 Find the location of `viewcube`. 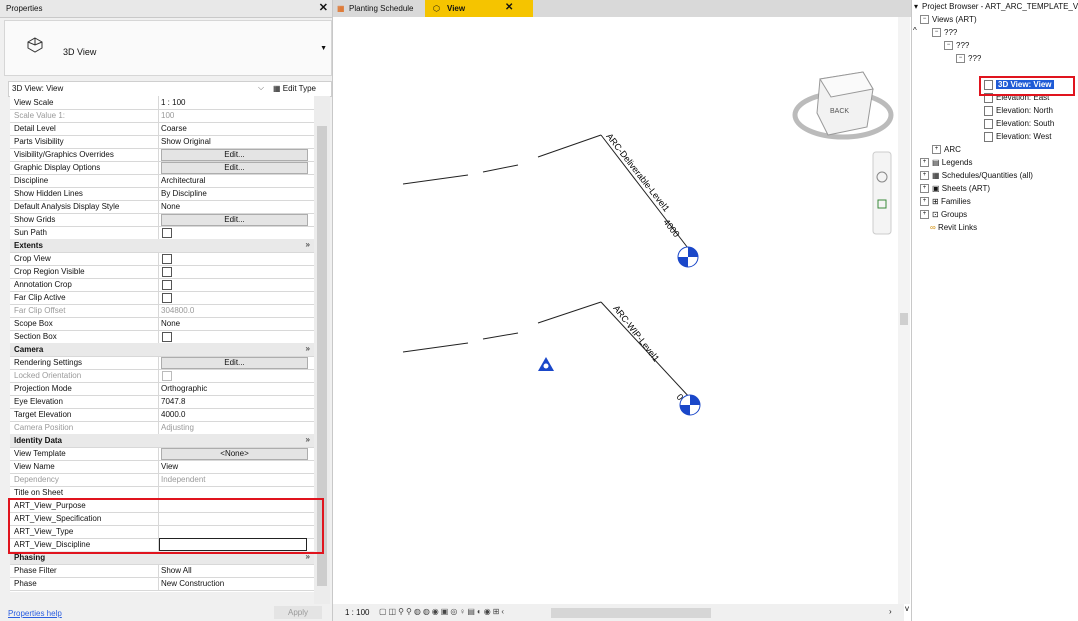

viewcube is located at coordinates (843, 105).